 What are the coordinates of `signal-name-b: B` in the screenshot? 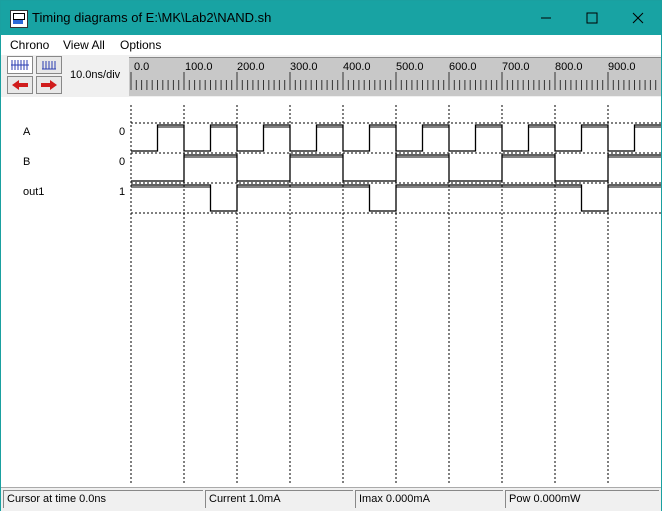 It's located at (26, 162).